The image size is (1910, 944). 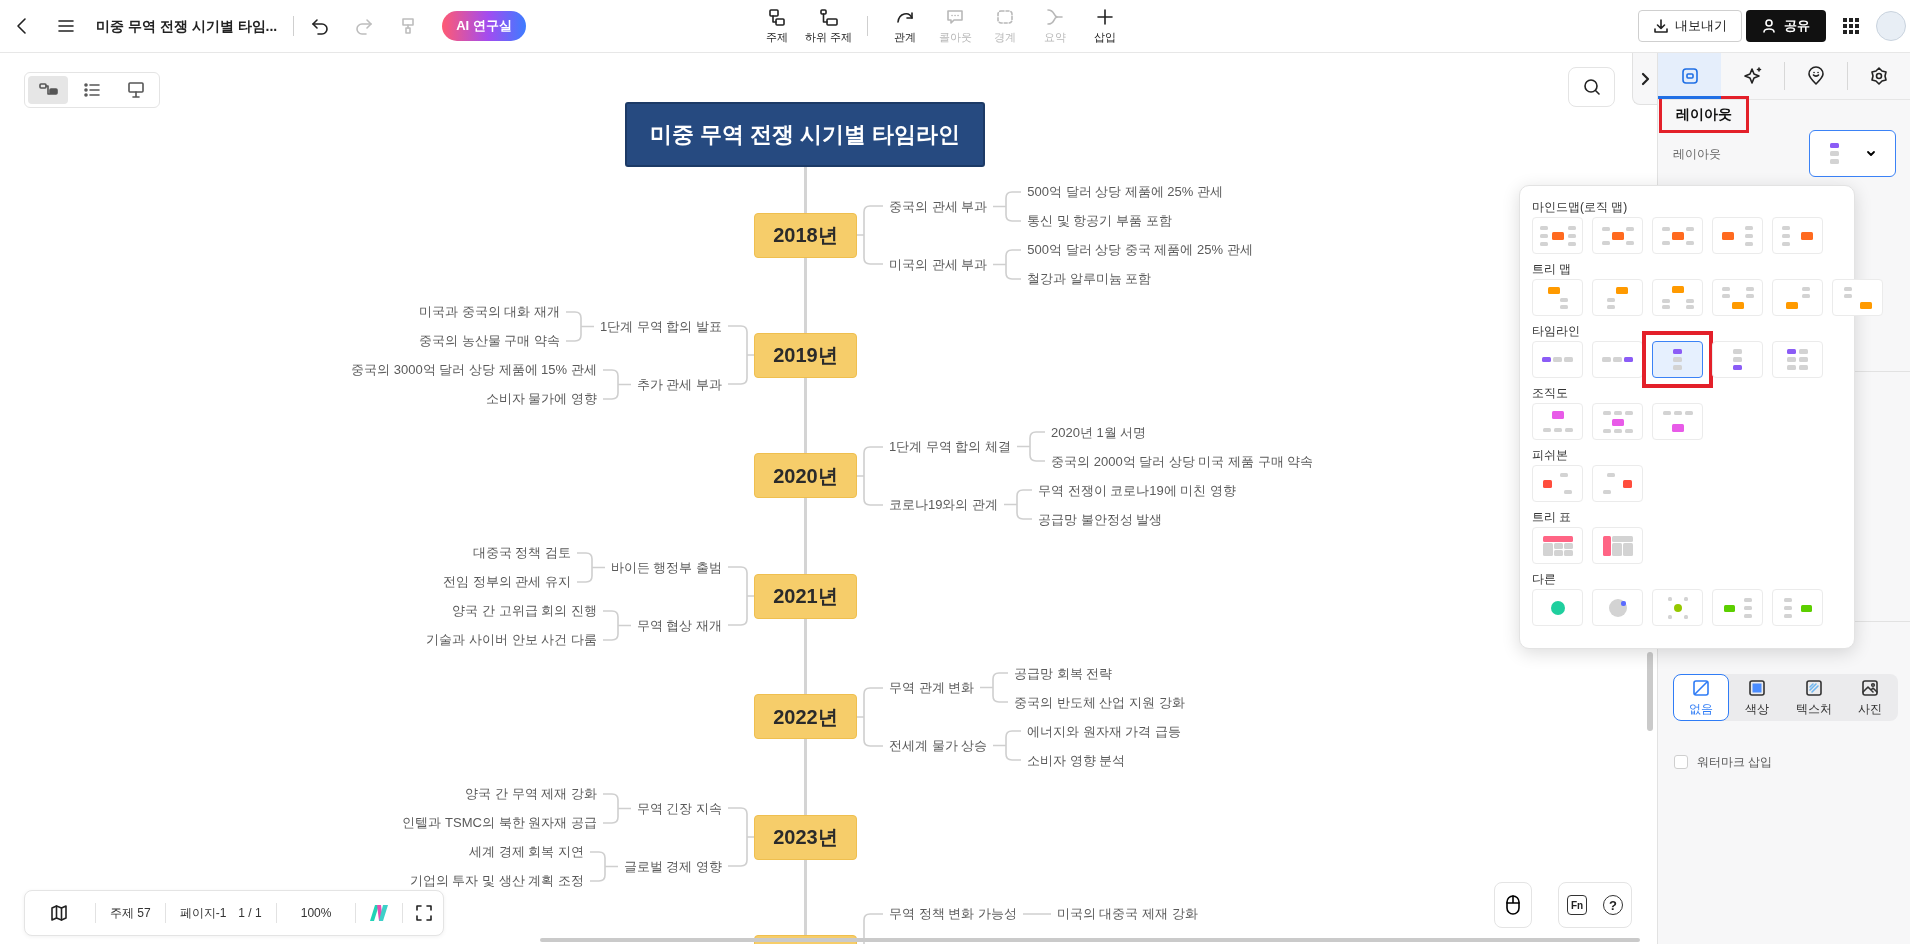 What do you see at coordinates (938, 206) in the screenshot?
I see `branch-label: 중국의 관세 부과` at bounding box center [938, 206].